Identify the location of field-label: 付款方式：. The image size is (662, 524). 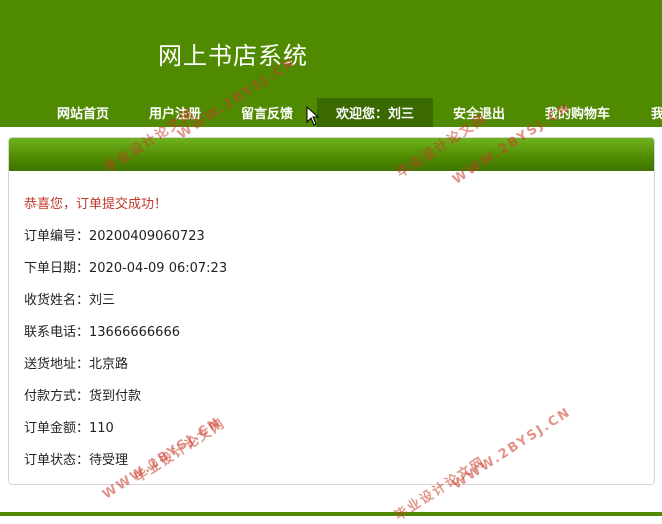
(57, 396).